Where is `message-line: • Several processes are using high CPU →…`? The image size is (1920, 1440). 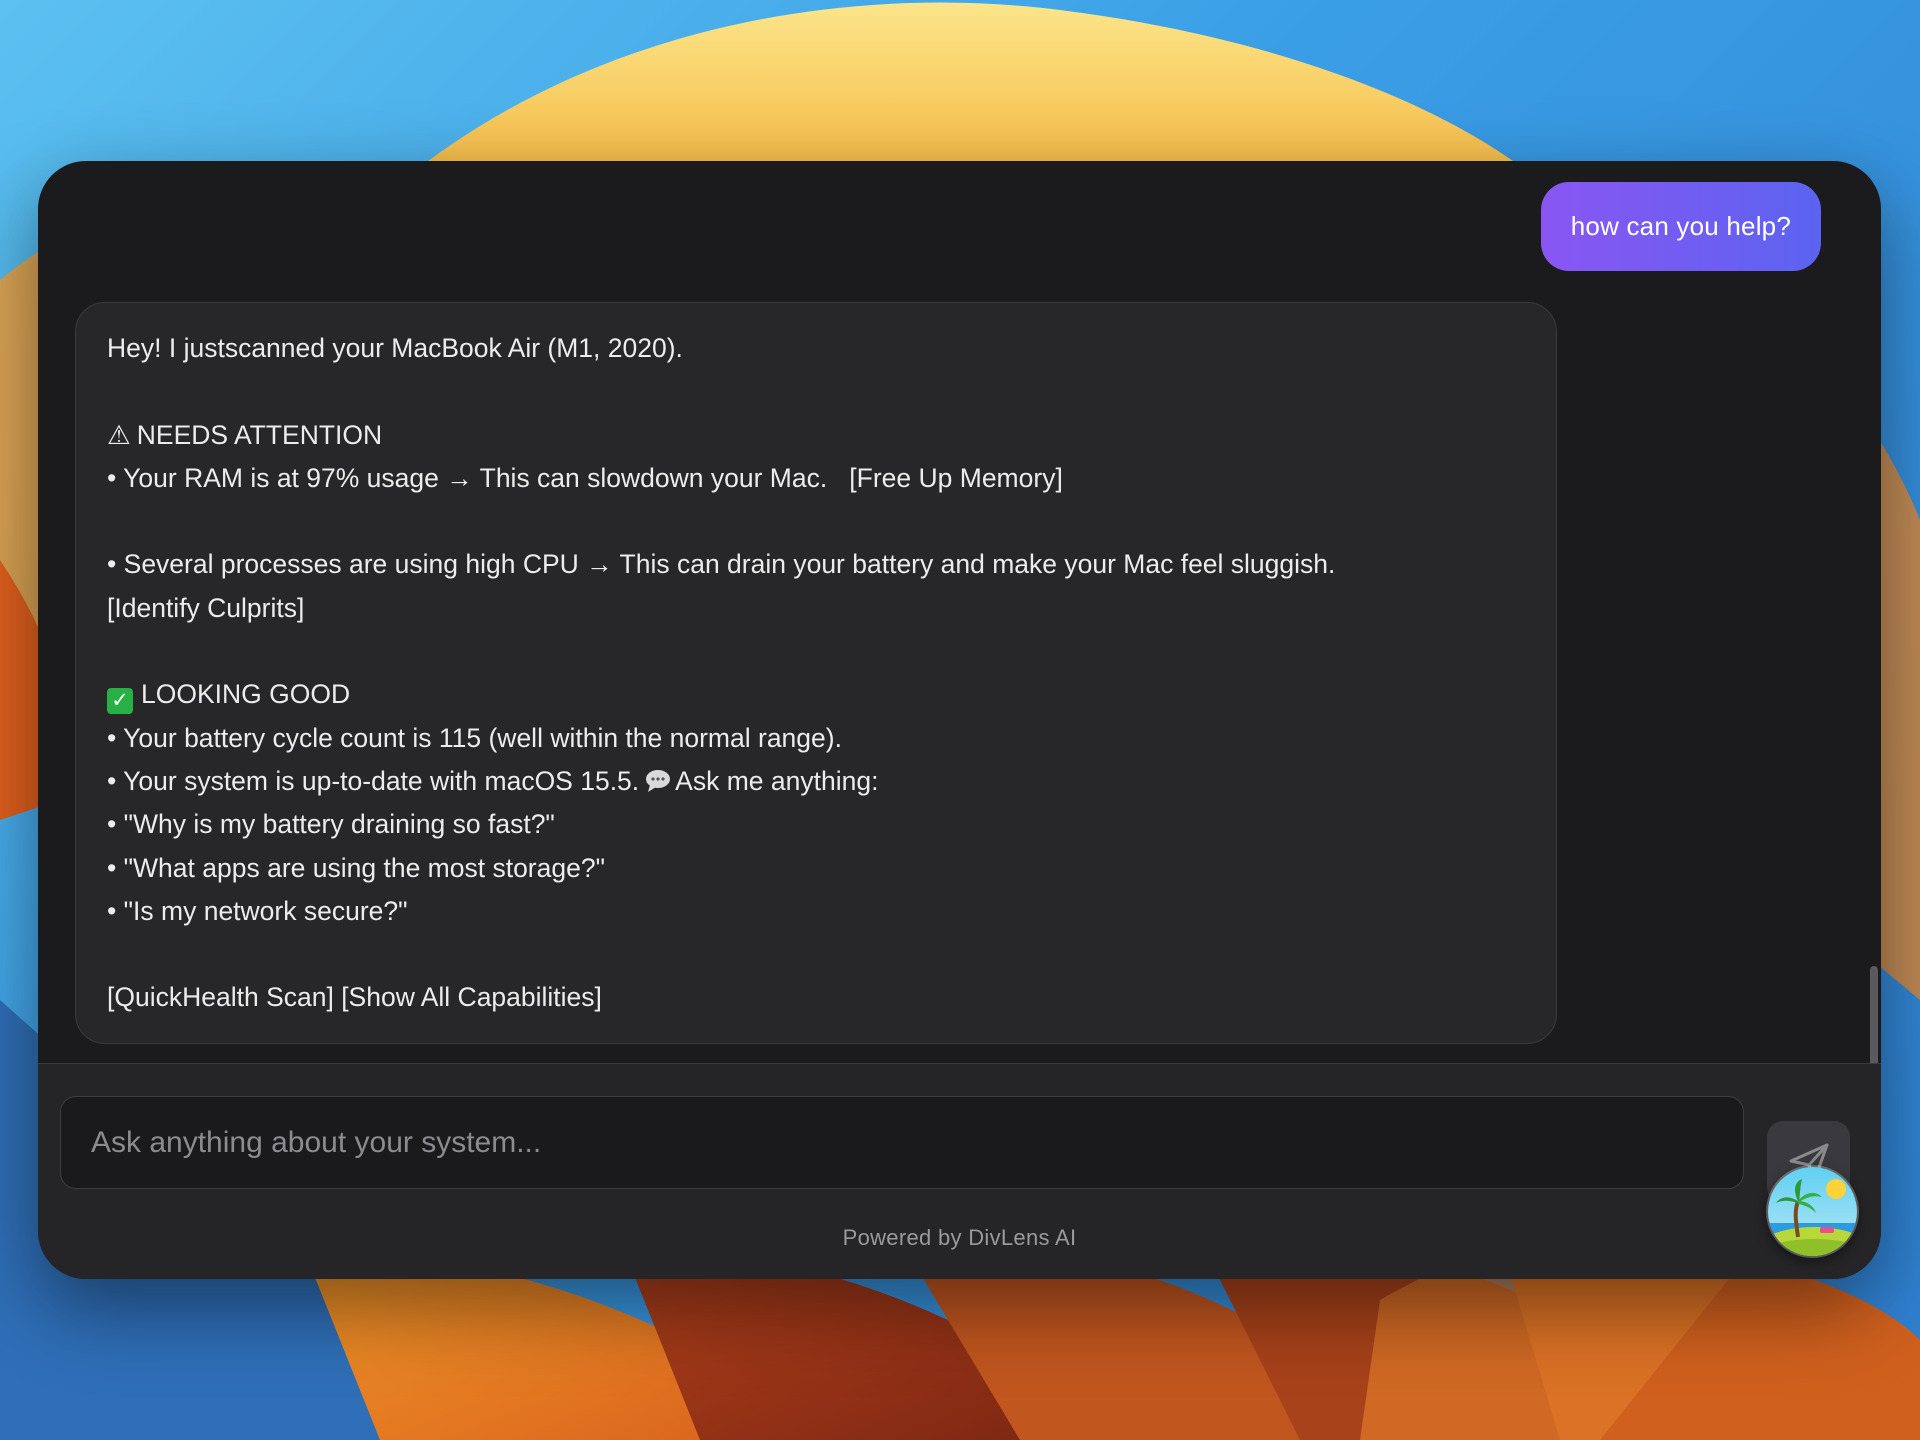 message-line: • Several processes are using high CPU →… is located at coordinates (721, 564).